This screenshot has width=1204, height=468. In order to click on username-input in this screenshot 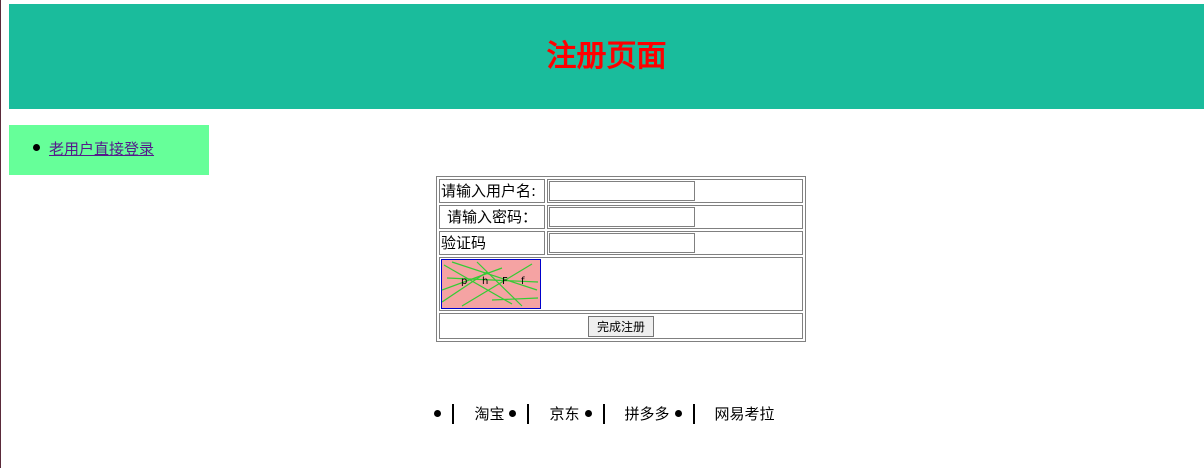, I will do `click(622, 191)`.